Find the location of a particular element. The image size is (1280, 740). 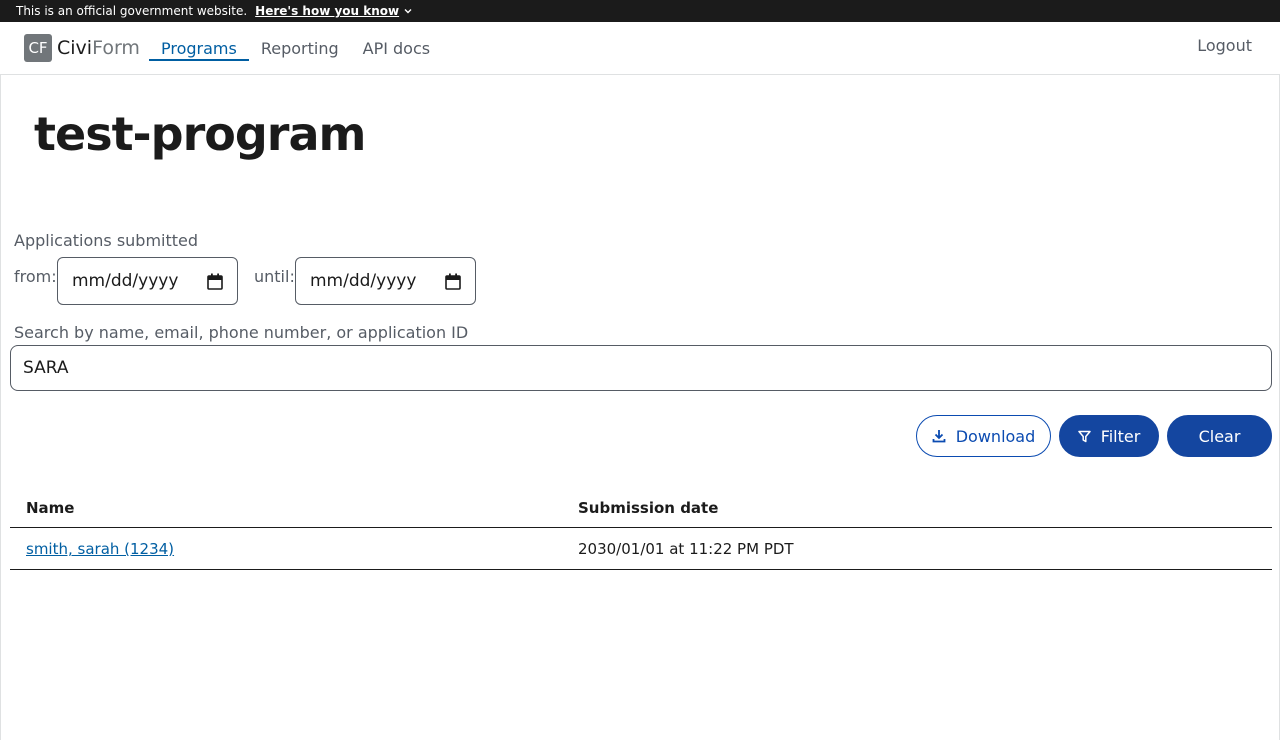

submission-date-cell: 2030/01/01 at 11:22 PM PDT is located at coordinates (686, 549).